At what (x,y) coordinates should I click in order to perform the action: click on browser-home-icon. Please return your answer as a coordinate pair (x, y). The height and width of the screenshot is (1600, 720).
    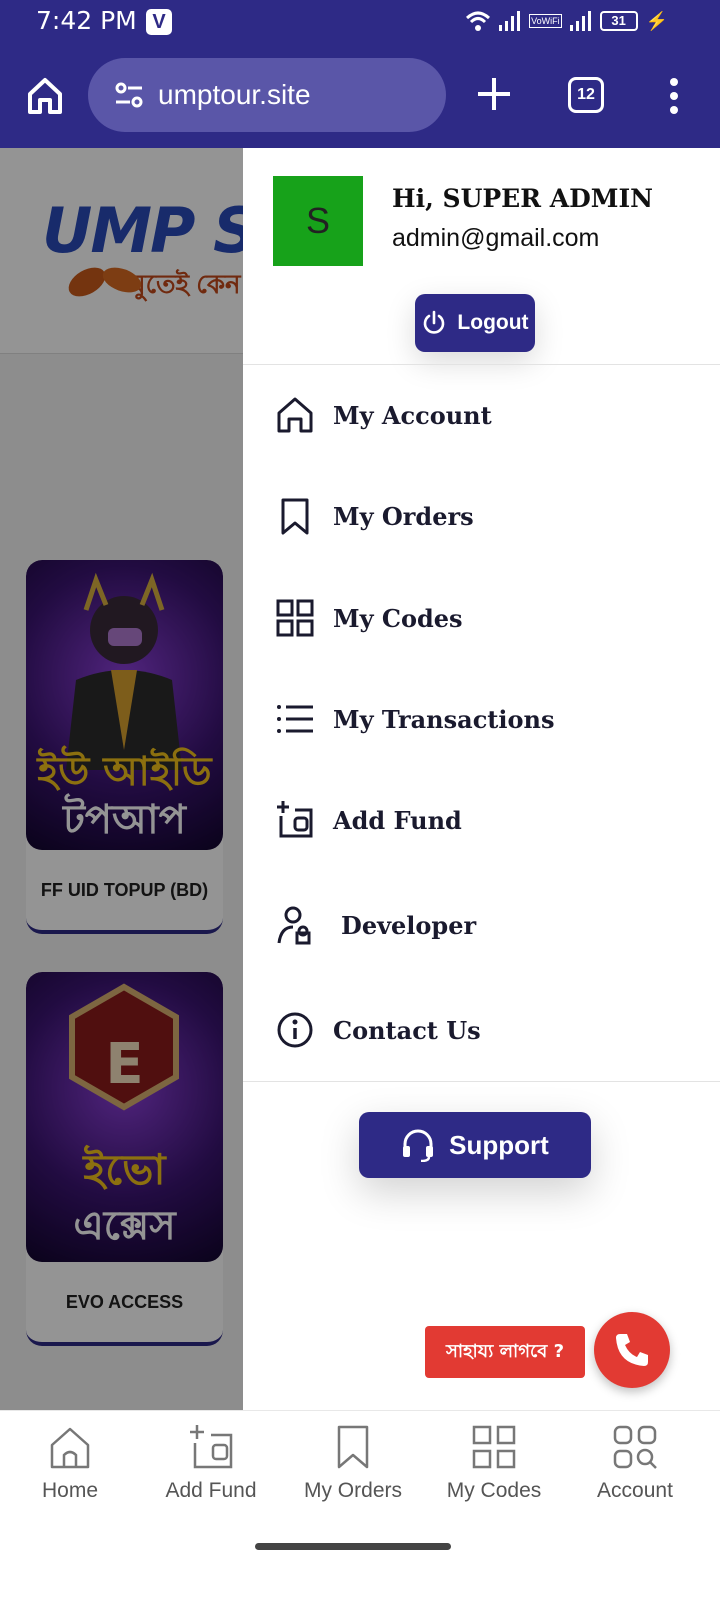
    Looking at the image, I should click on (45, 95).